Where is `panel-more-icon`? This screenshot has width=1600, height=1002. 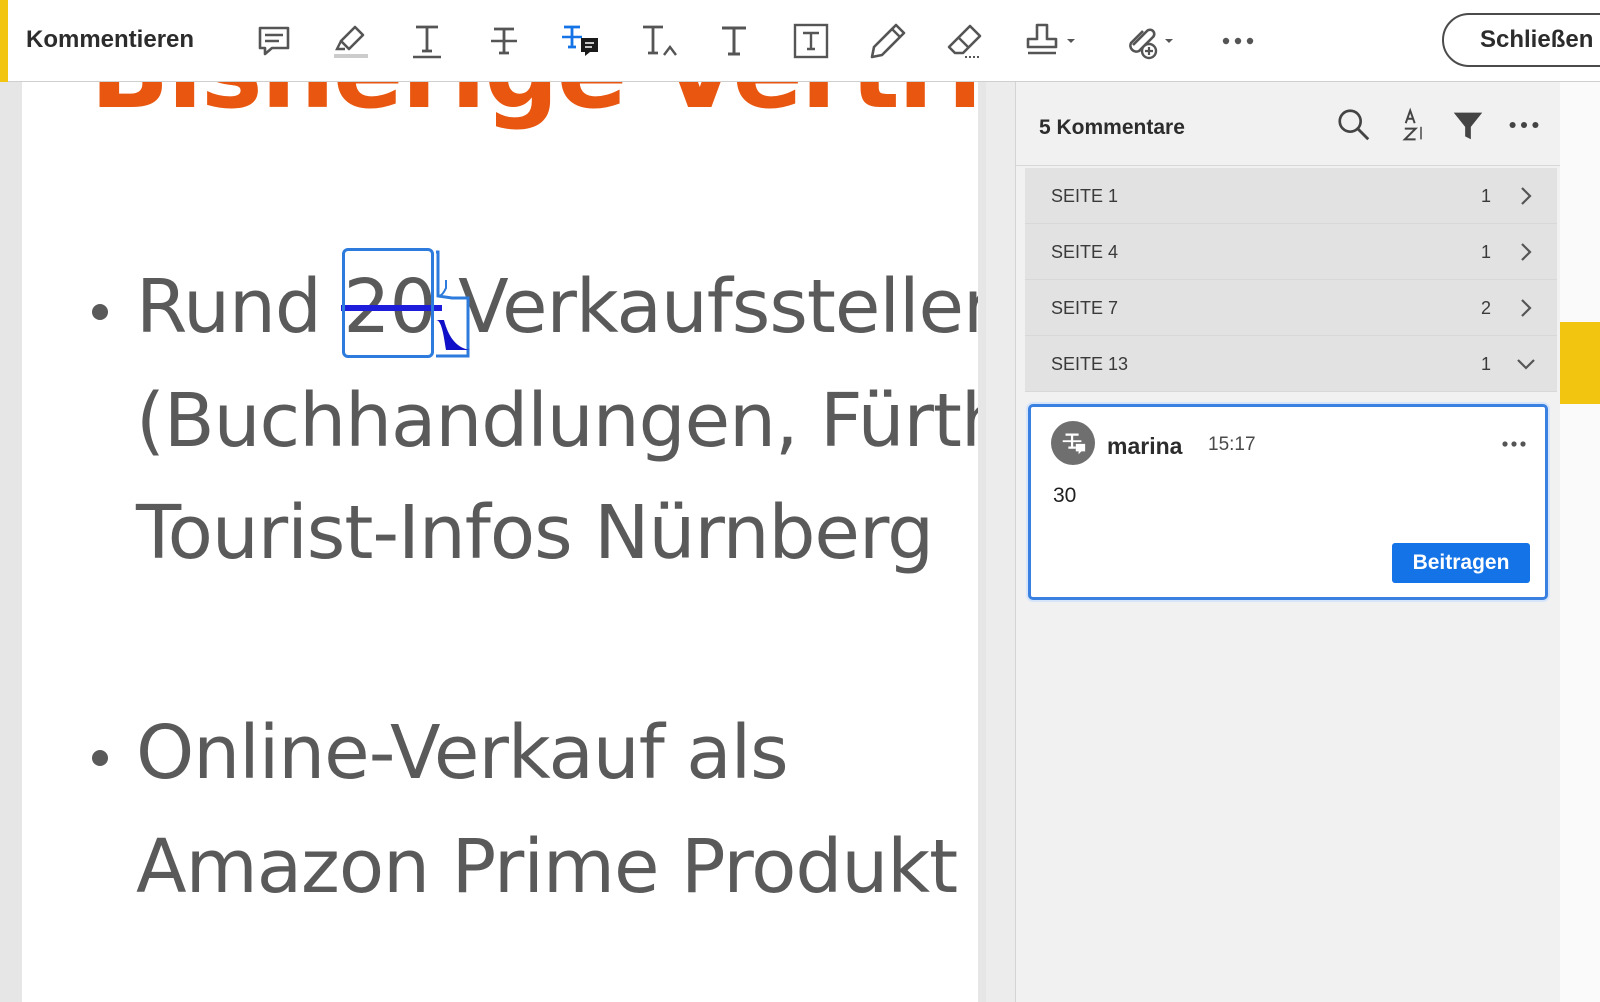 panel-more-icon is located at coordinates (1524, 125).